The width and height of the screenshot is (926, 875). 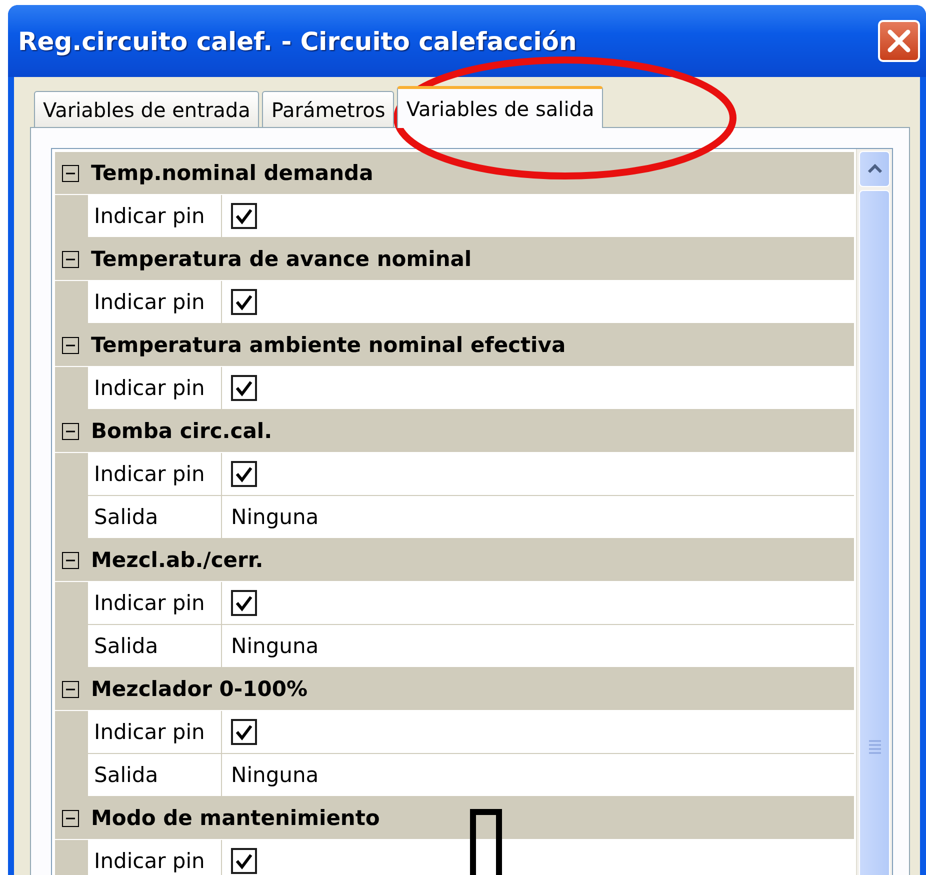 I want to click on grip-icon, so click(x=875, y=746).